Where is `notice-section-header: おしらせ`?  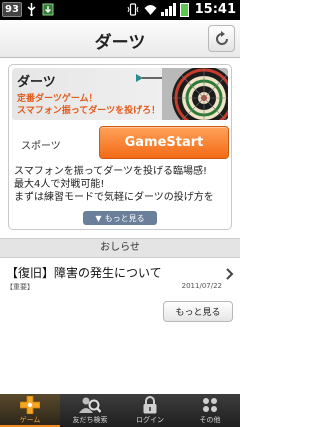
notice-section-header: おしらせ is located at coordinates (120, 248).